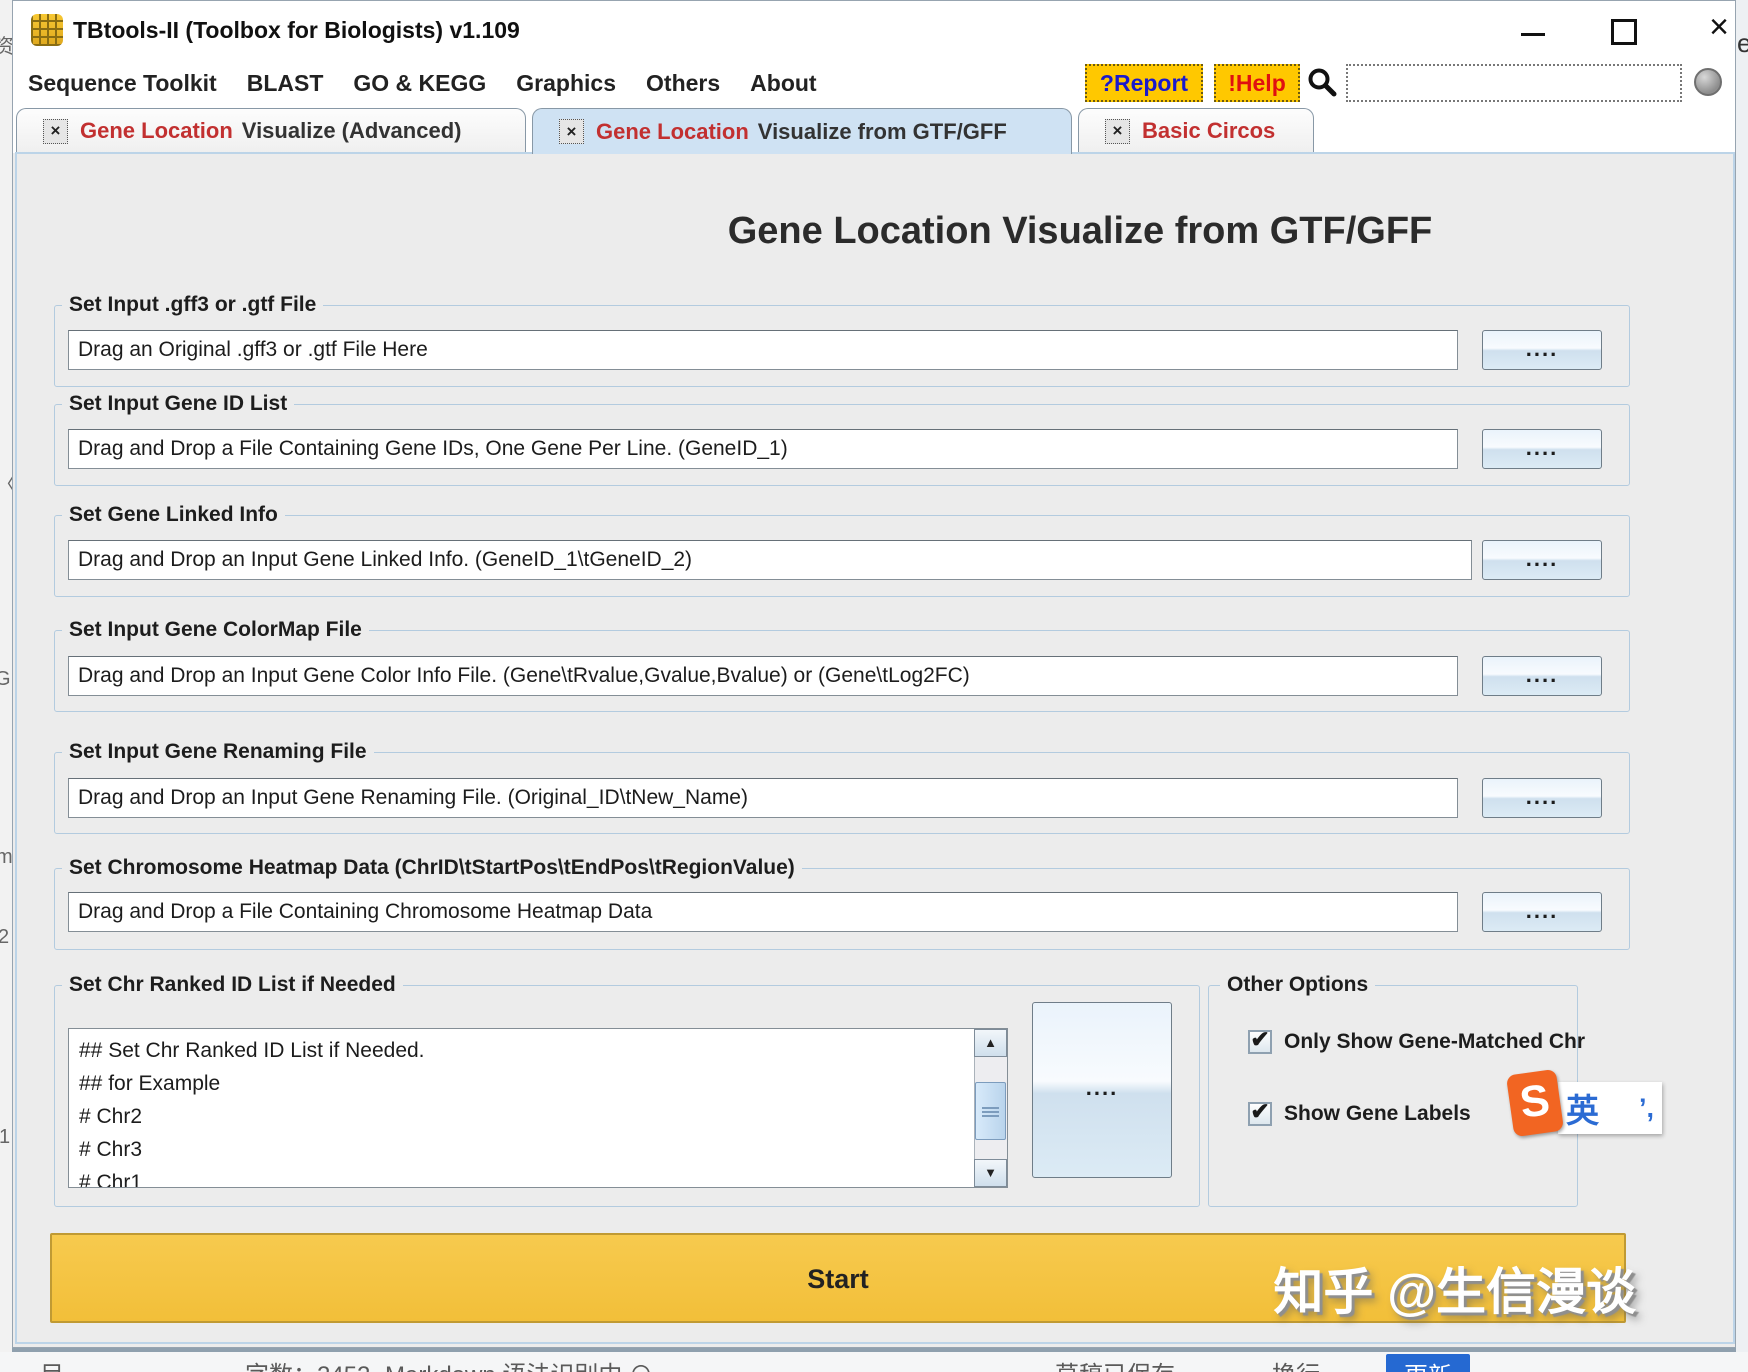  Describe the element at coordinates (1435, 1041) in the screenshot. I see `checkbox-label: Only Show Gene-Matched Chr` at that location.